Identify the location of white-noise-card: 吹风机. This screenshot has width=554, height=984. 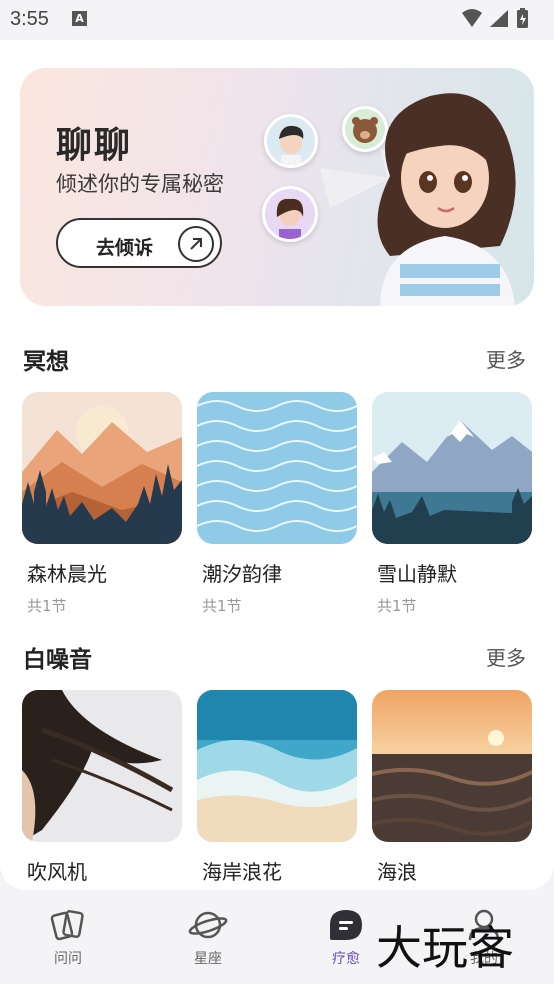
(102, 787).